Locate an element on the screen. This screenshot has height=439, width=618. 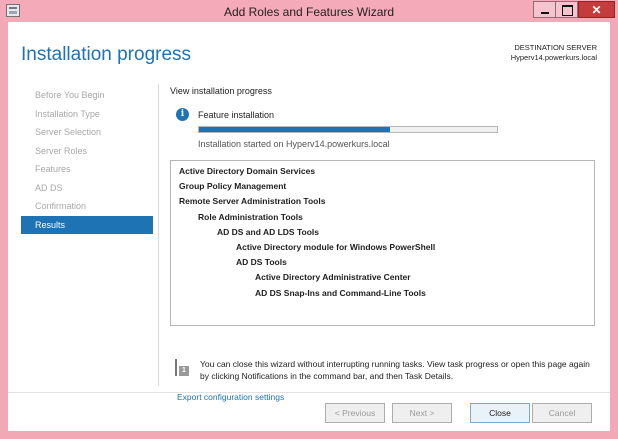
nav-step-server-selection: Server Selection is located at coordinates (68, 132).